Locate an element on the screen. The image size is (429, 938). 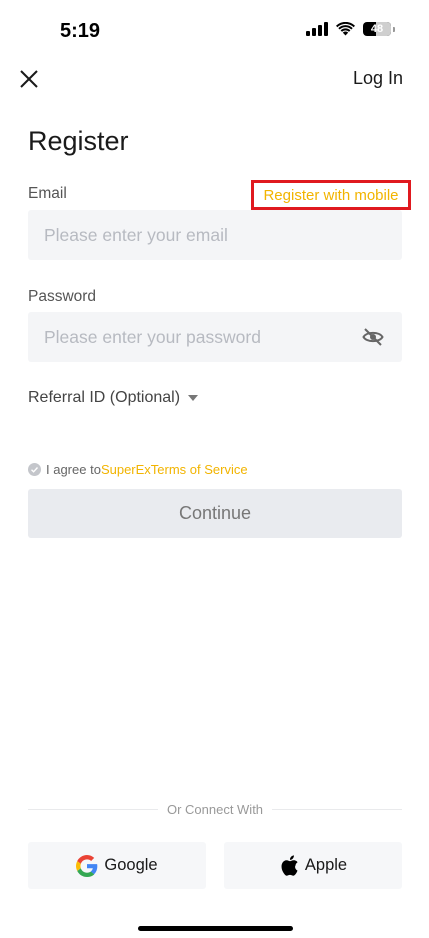
google-icon is located at coordinates (87, 865).